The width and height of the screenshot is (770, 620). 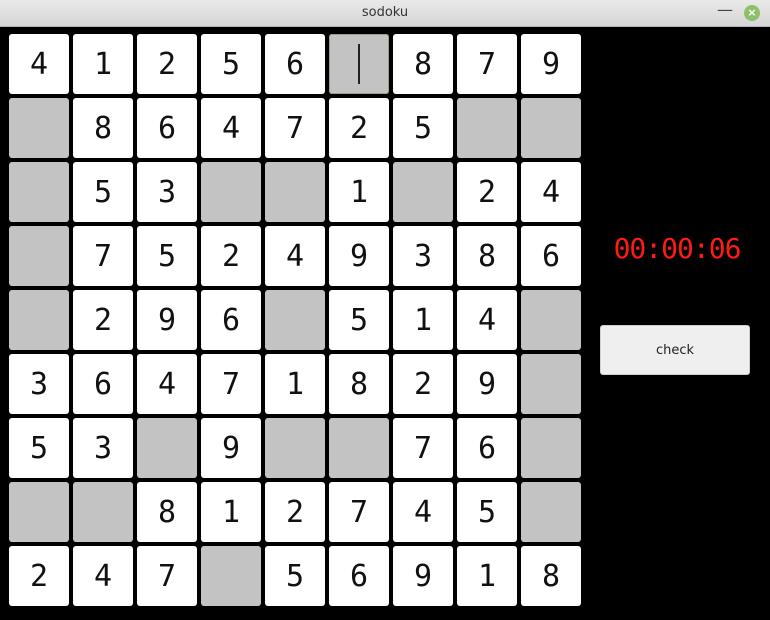 What do you see at coordinates (675, 350) in the screenshot?
I see `check-button: check` at bounding box center [675, 350].